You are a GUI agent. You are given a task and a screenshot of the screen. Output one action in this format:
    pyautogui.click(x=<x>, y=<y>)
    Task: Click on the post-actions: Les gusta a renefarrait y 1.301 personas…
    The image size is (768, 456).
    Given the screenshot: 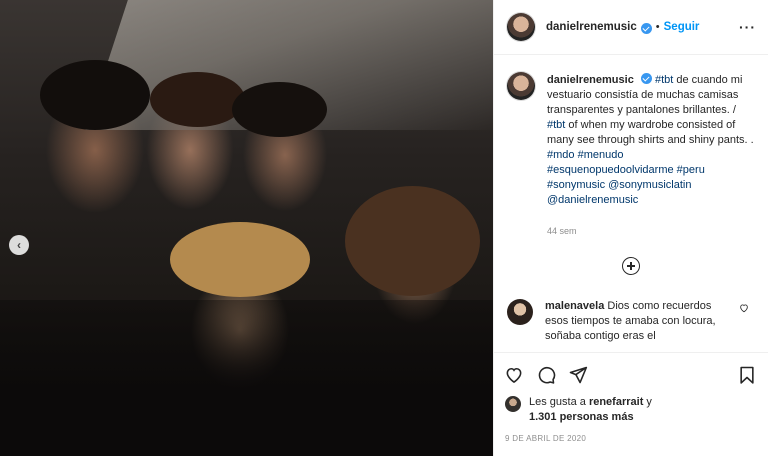 What is the action you would take?
    pyautogui.click(x=631, y=397)
    